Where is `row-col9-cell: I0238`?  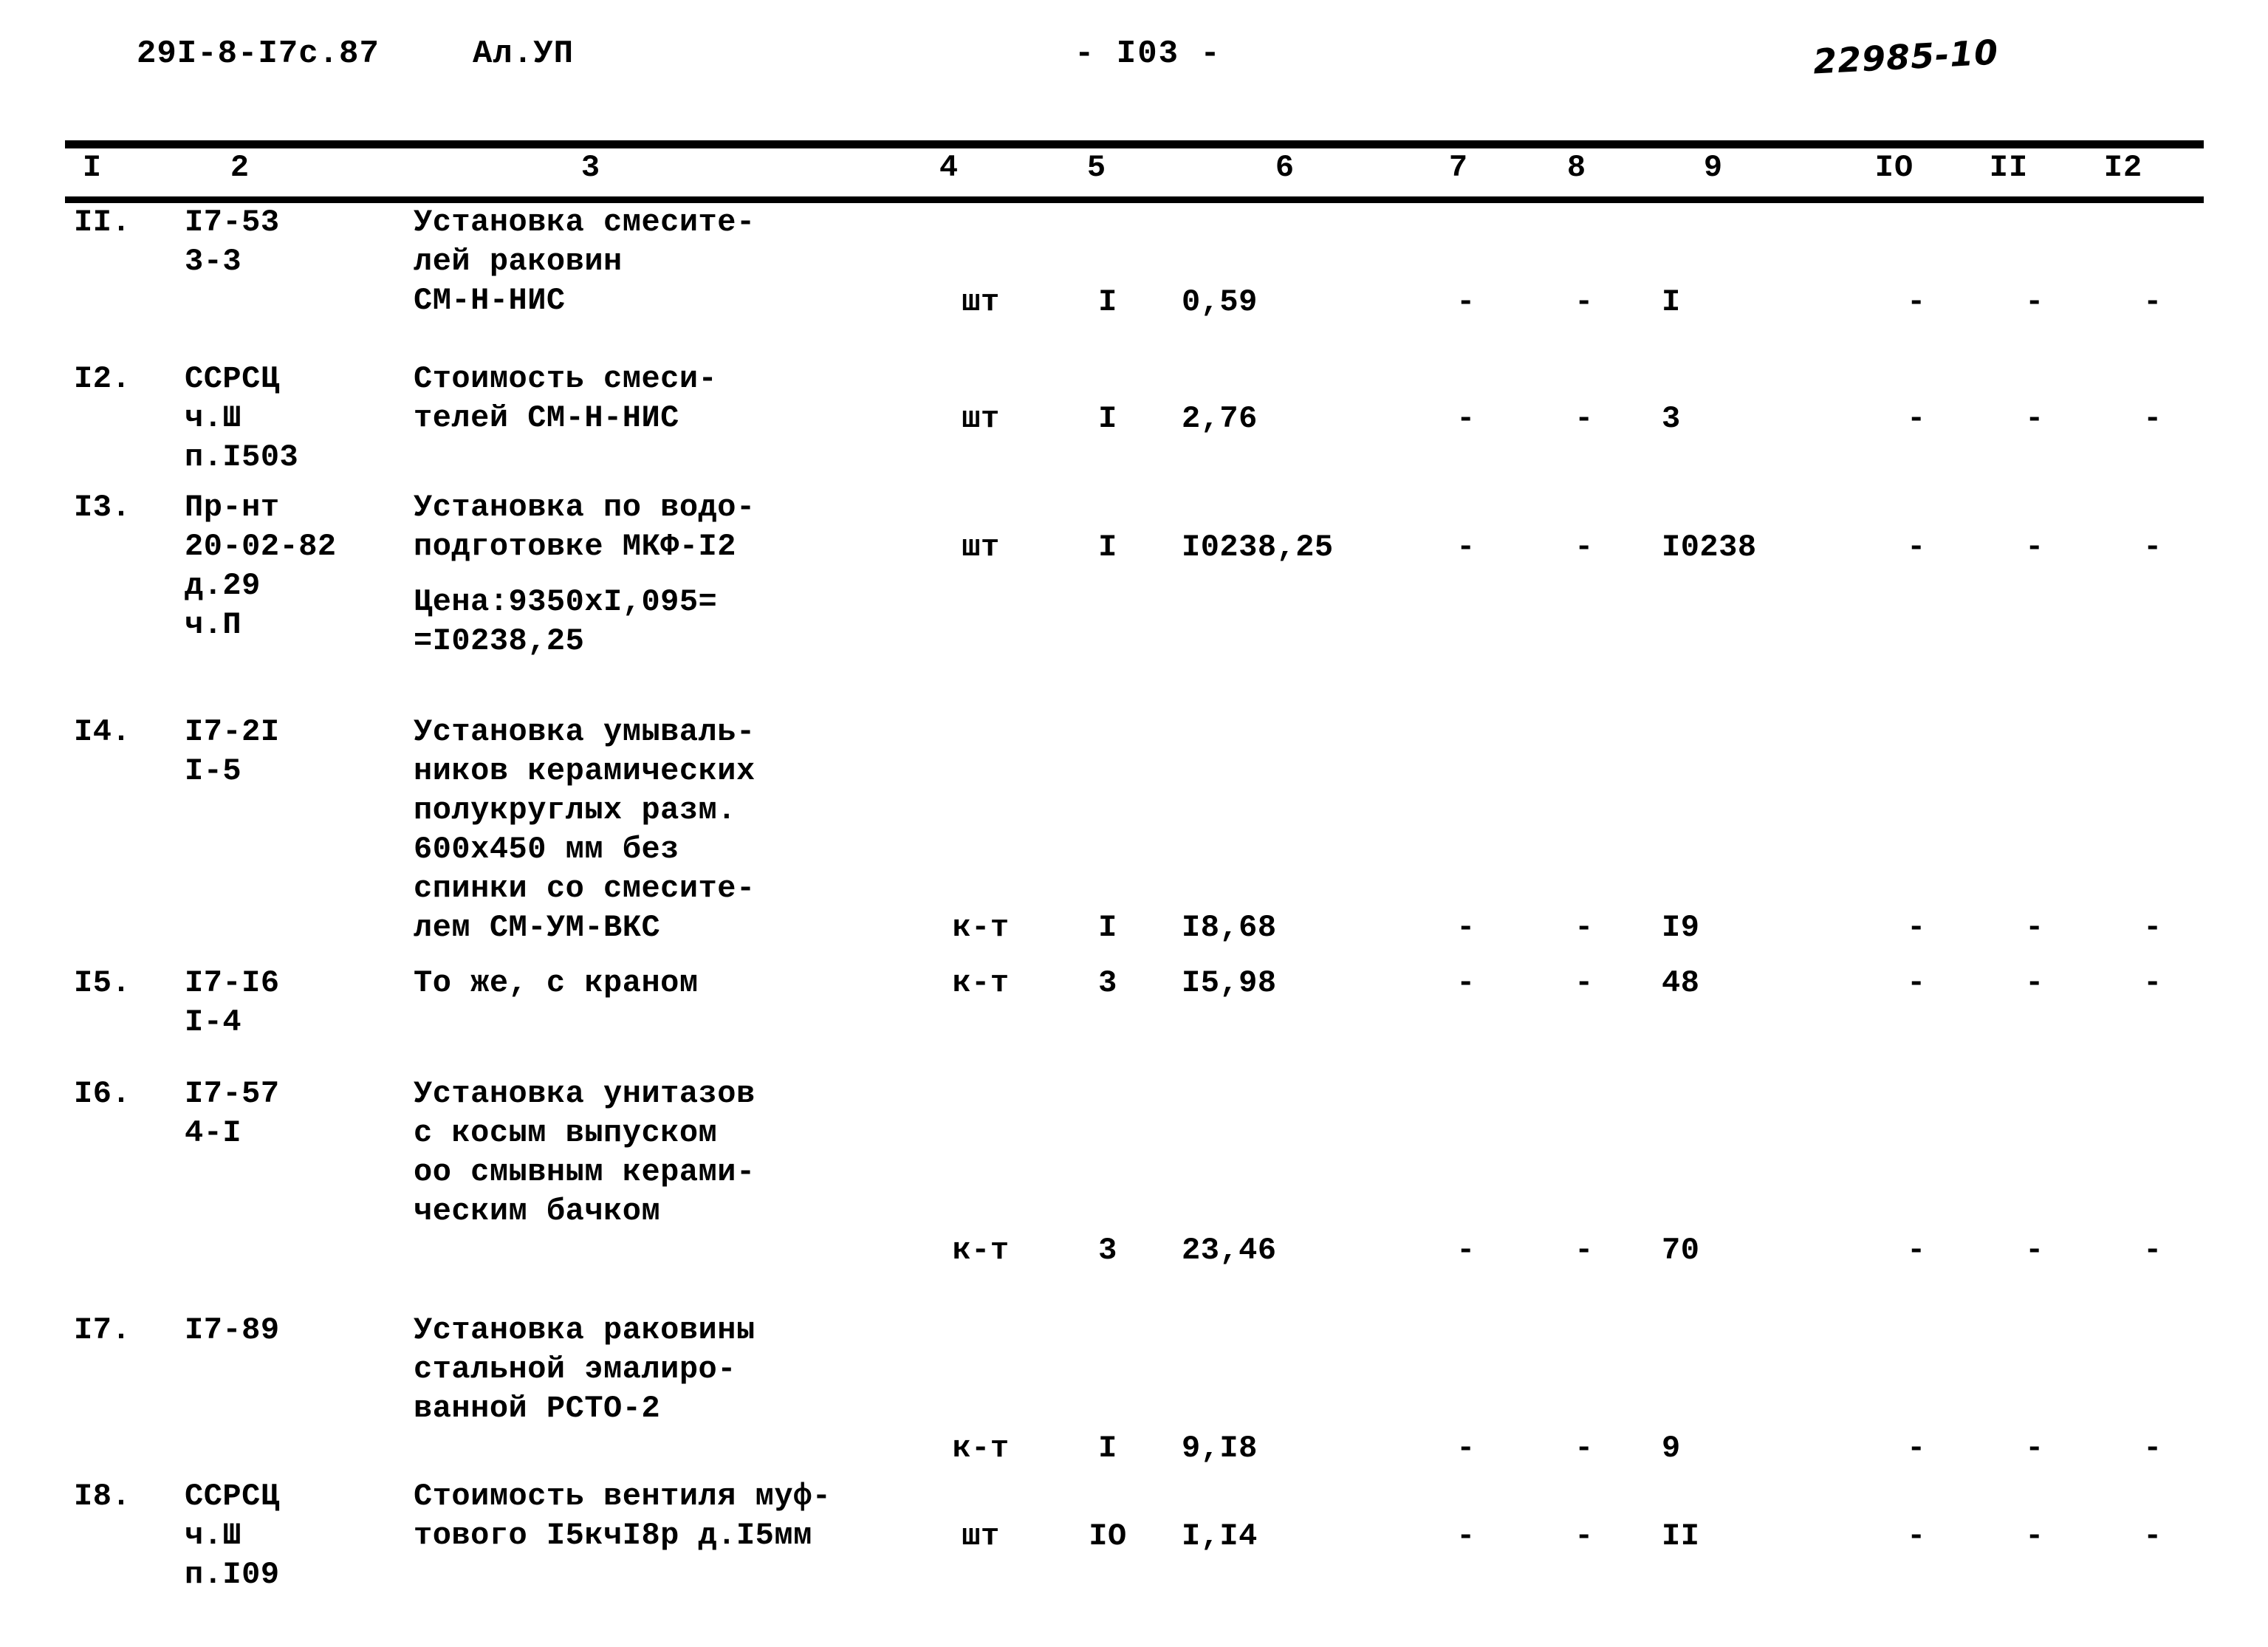
row-col9-cell: I0238 is located at coordinates (1709, 547).